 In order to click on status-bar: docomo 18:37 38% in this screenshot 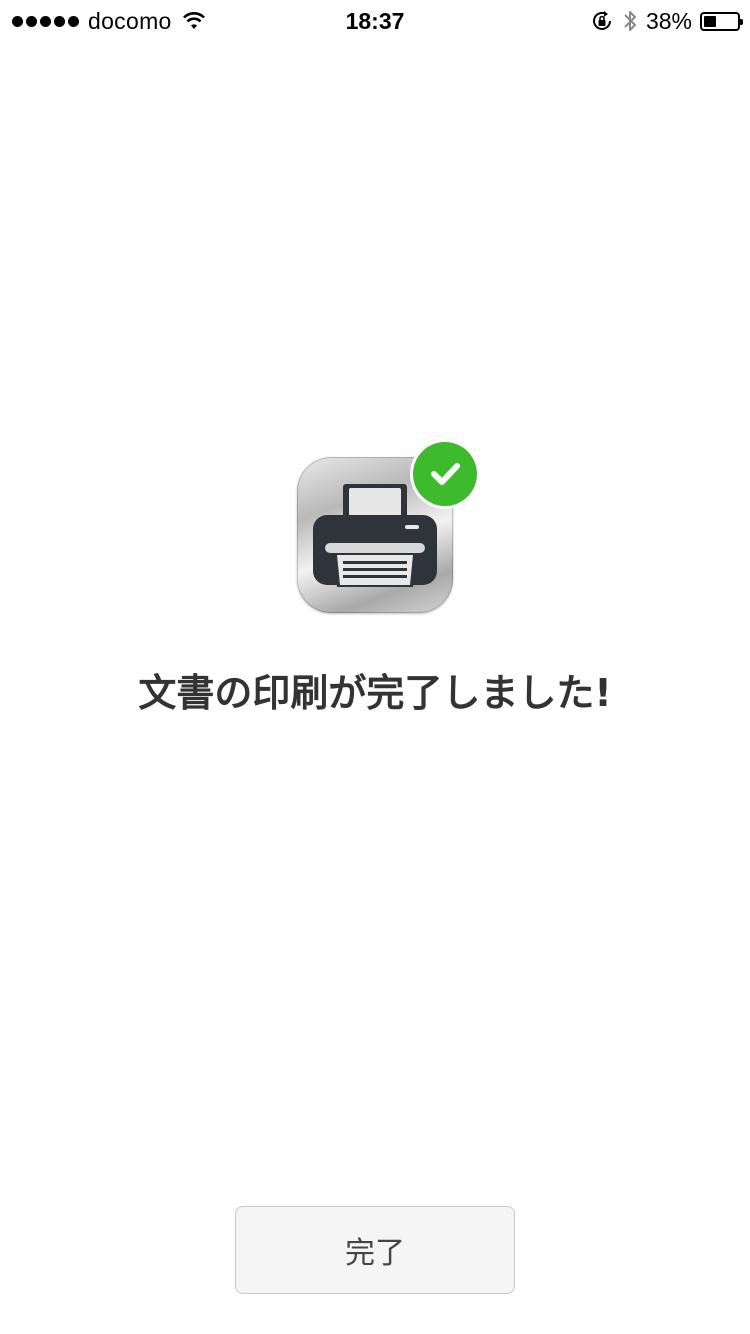, I will do `click(375, 20)`.